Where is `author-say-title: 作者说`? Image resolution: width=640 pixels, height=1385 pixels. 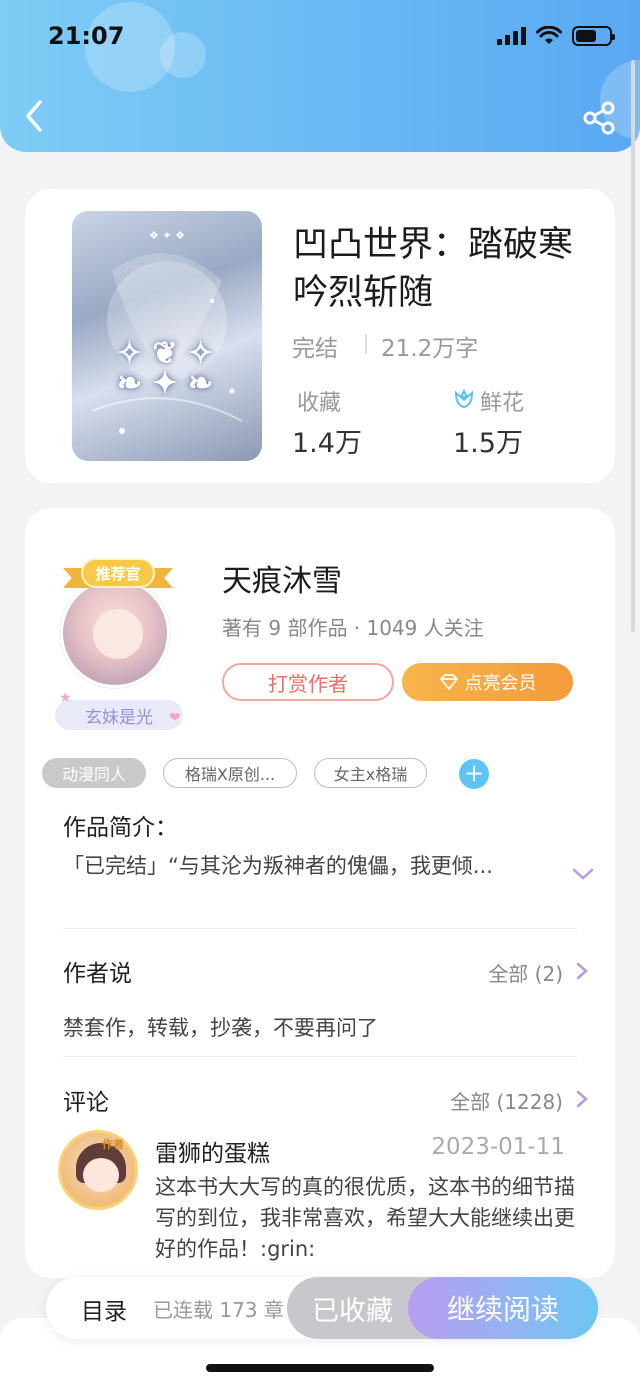 author-say-title: 作者说 is located at coordinates (97, 974).